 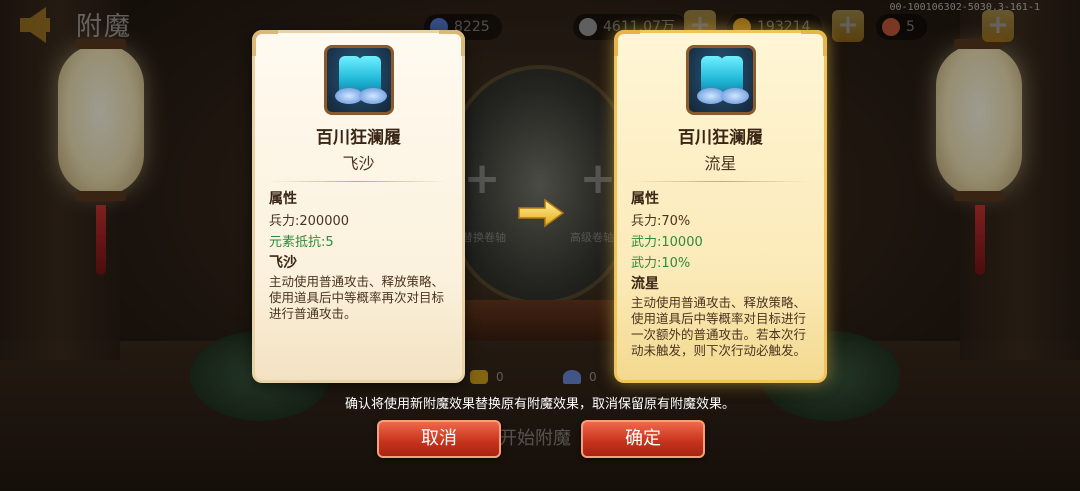 I want to click on confirm-message: 确认将使用新附魔效果替换原有附魔效果，取消保留原有附魔效果。, so click(x=539, y=404).